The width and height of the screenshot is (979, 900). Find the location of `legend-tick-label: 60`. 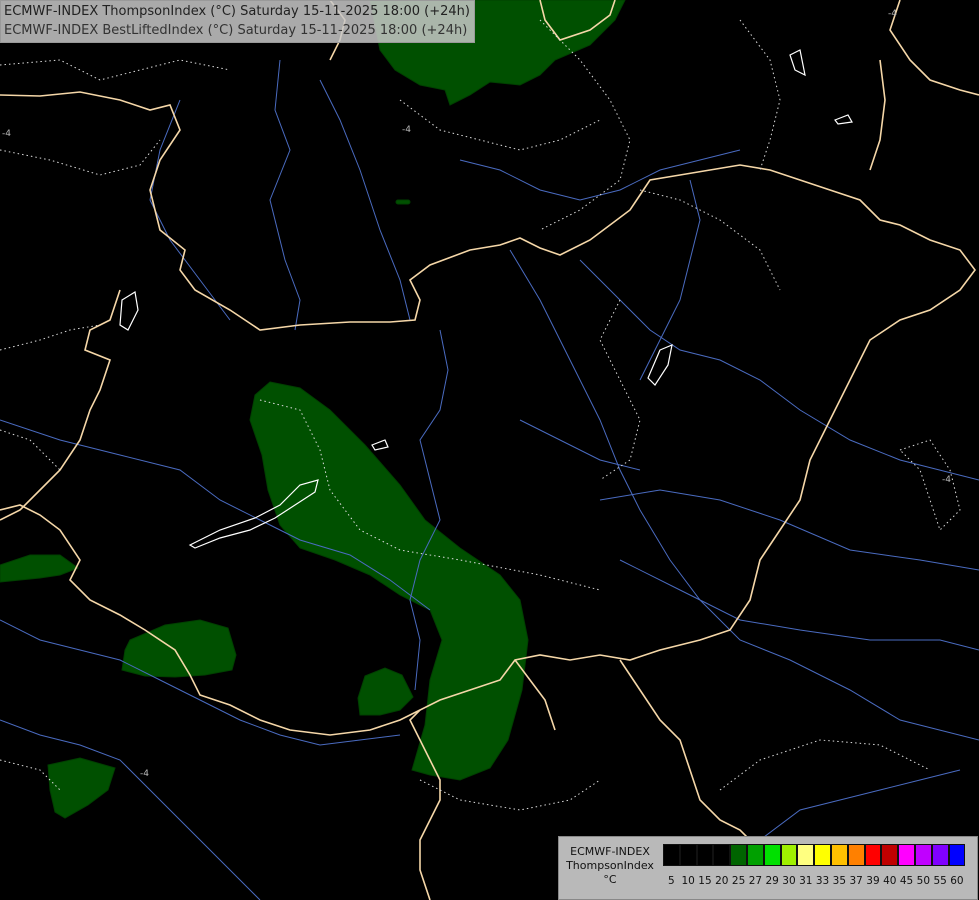

legend-tick-label: 60 is located at coordinates (957, 881).